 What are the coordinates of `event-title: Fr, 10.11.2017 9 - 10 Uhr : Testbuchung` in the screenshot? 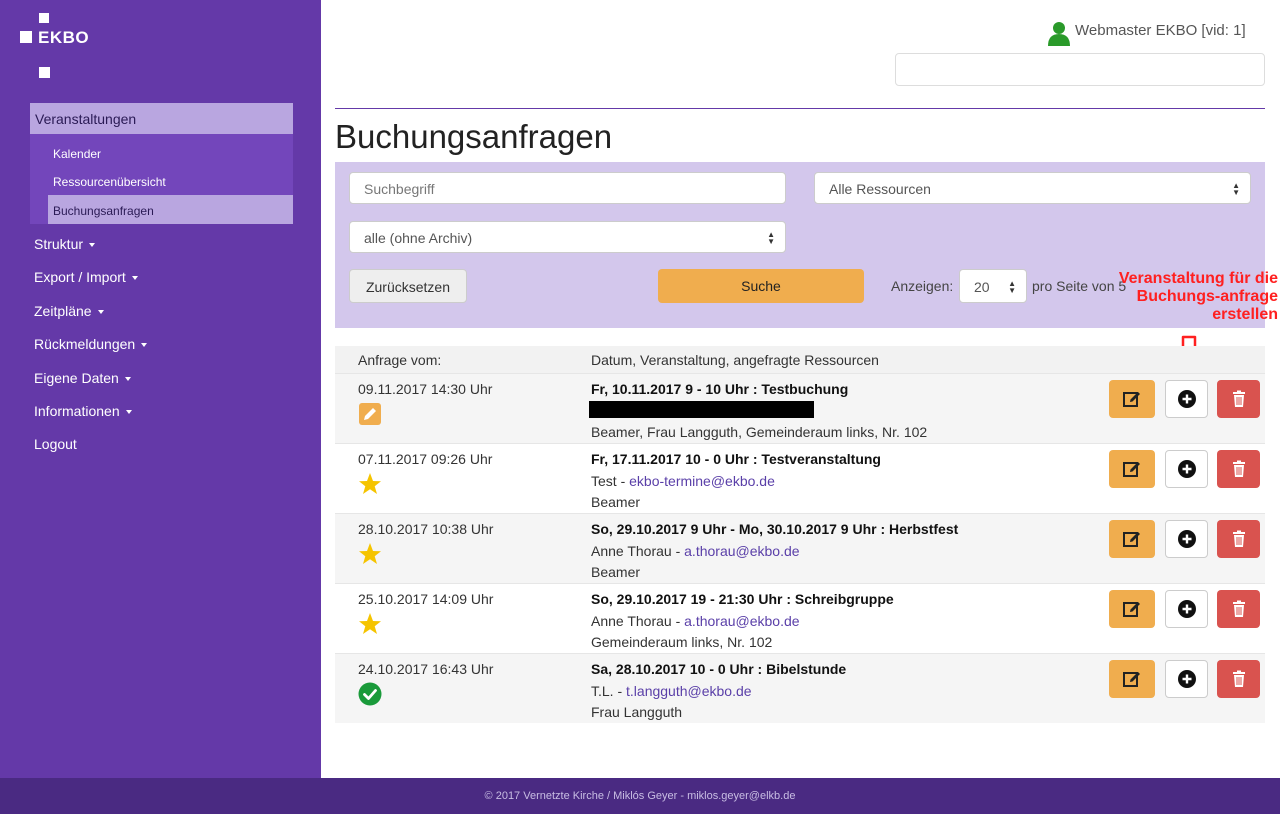 It's located at (720, 389).